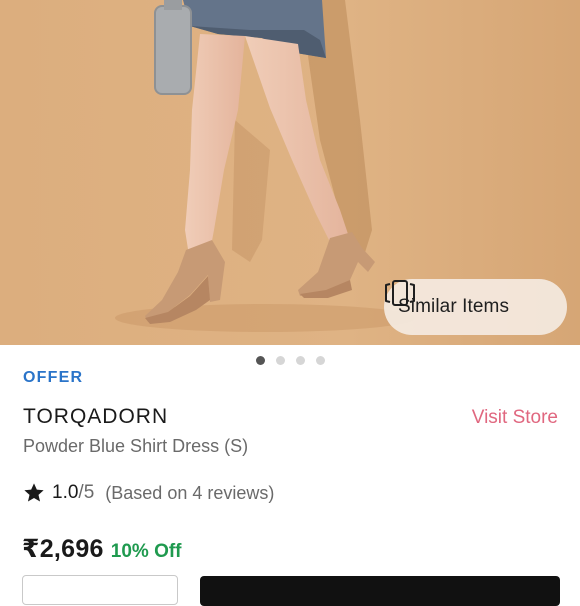 This screenshot has height=606, width=580. Describe the element at coordinates (290, 360) in the screenshot. I see `carousel-indicator` at that location.